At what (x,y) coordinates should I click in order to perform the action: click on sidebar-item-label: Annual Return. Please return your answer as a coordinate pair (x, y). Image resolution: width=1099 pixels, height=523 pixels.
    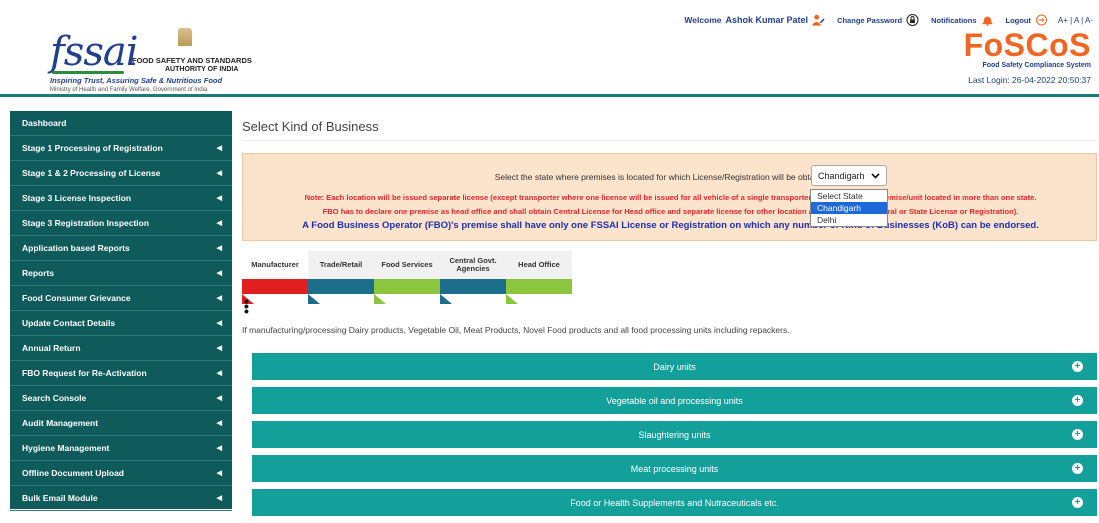
    Looking at the image, I should click on (51, 348).